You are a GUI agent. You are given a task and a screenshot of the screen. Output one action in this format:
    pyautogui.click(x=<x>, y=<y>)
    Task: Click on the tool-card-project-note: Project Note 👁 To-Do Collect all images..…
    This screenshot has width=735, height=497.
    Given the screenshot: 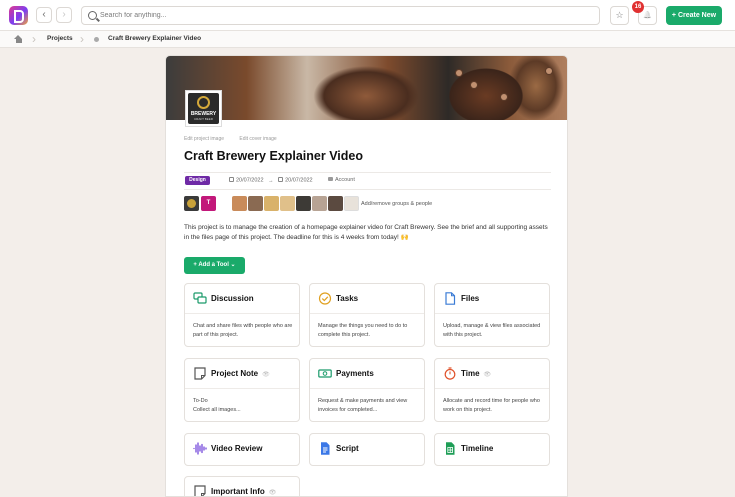 What is the action you would take?
    pyautogui.click(x=242, y=390)
    